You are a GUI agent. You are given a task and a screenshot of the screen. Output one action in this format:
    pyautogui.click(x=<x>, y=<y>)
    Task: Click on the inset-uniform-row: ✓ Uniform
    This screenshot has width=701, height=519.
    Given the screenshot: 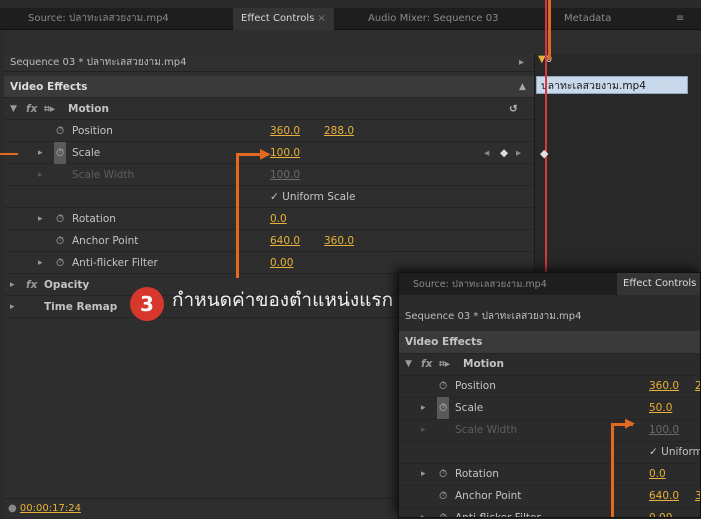 What is the action you would take?
    pyautogui.click(x=549, y=452)
    